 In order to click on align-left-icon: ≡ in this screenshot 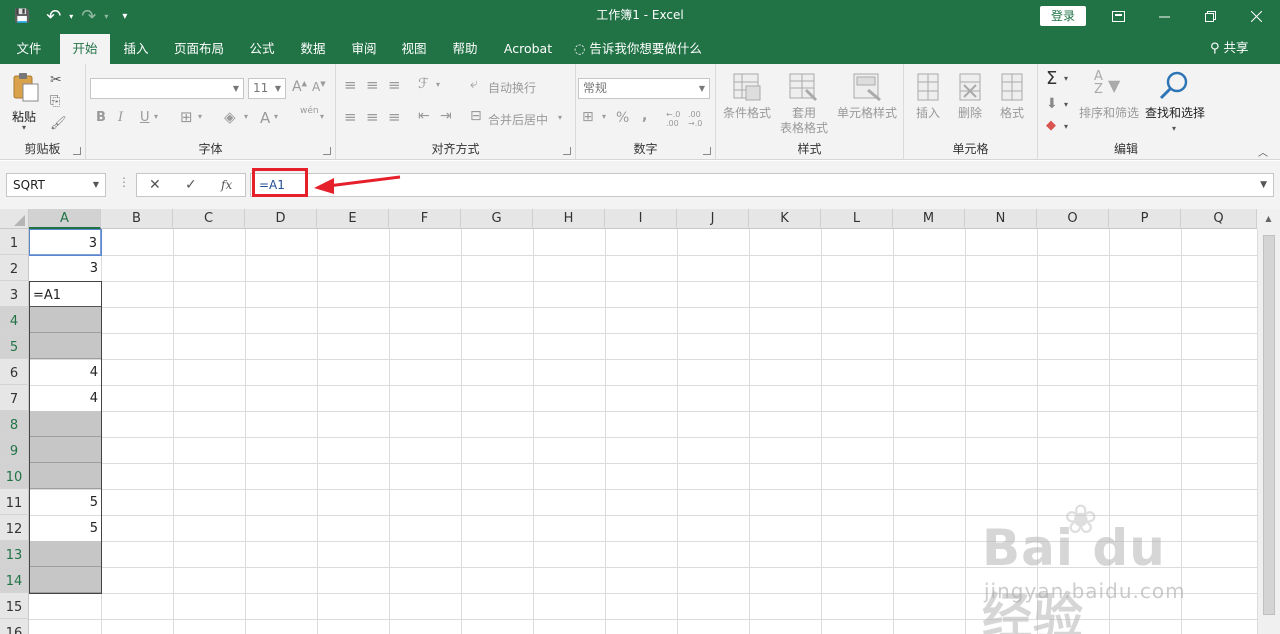, I will do `click(350, 117)`.